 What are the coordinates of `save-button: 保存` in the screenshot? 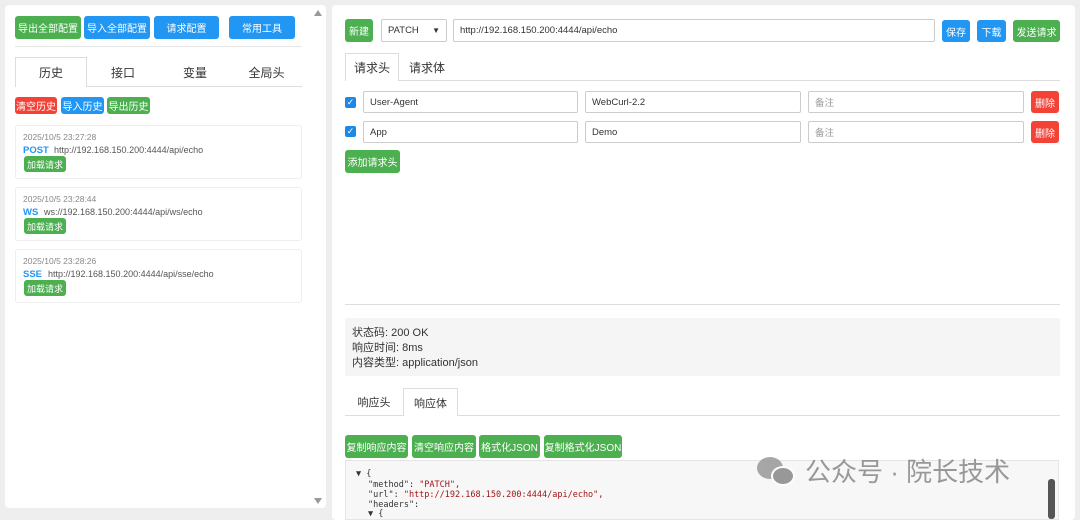 It's located at (956, 31).